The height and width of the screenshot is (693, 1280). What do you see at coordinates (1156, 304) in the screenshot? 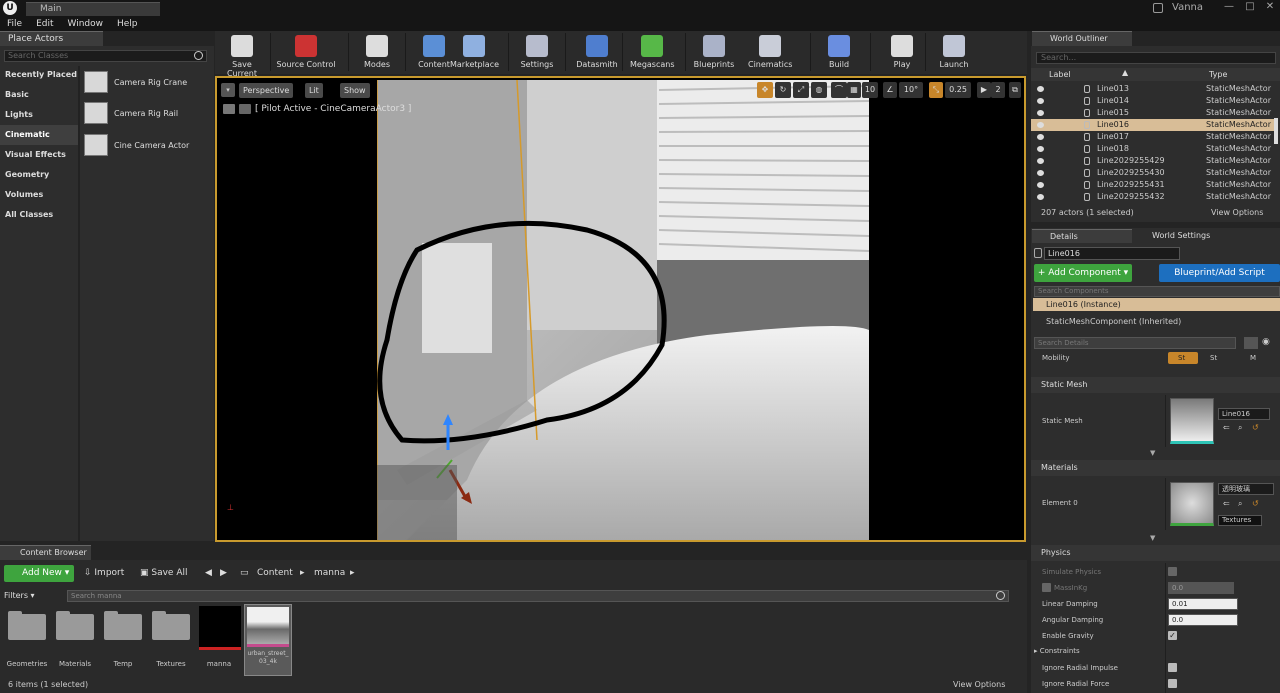
I see `component-instance-row: Line016 (Instance)` at bounding box center [1156, 304].